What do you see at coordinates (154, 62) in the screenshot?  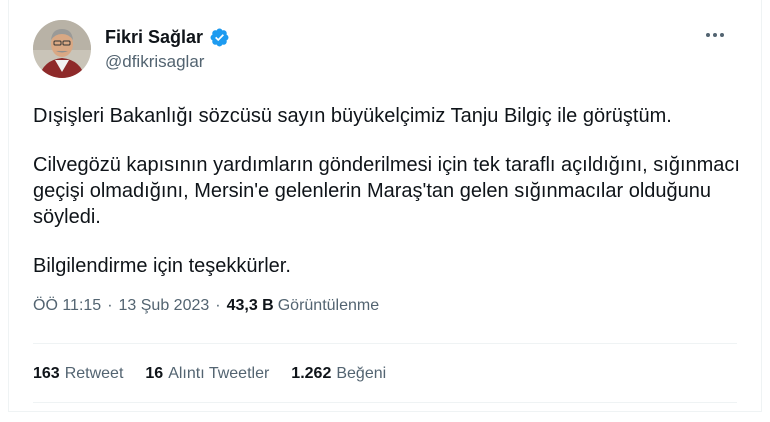 I see `author-handle: @dfikrisaglar` at bounding box center [154, 62].